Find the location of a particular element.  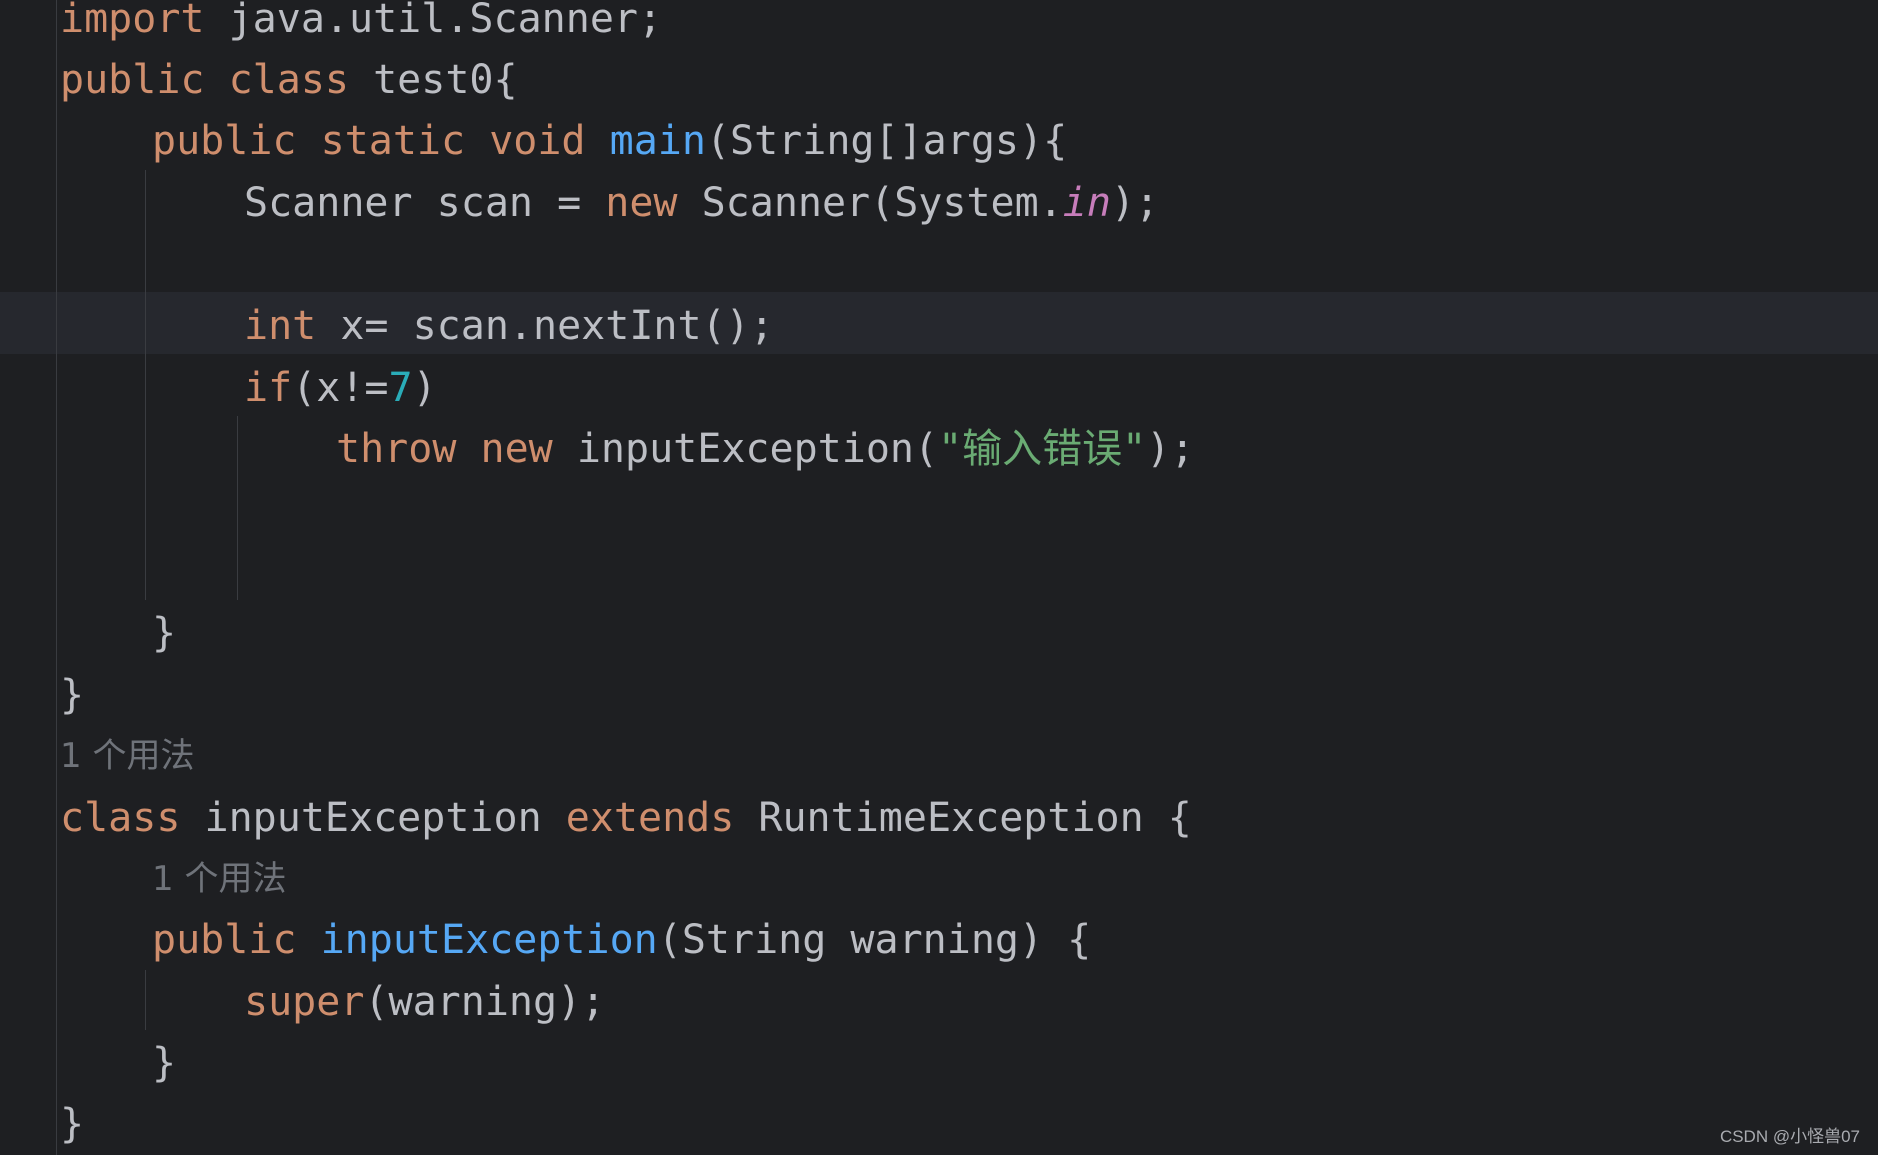

code-line-3: public static void main(String[]args){ is located at coordinates (609, 141).